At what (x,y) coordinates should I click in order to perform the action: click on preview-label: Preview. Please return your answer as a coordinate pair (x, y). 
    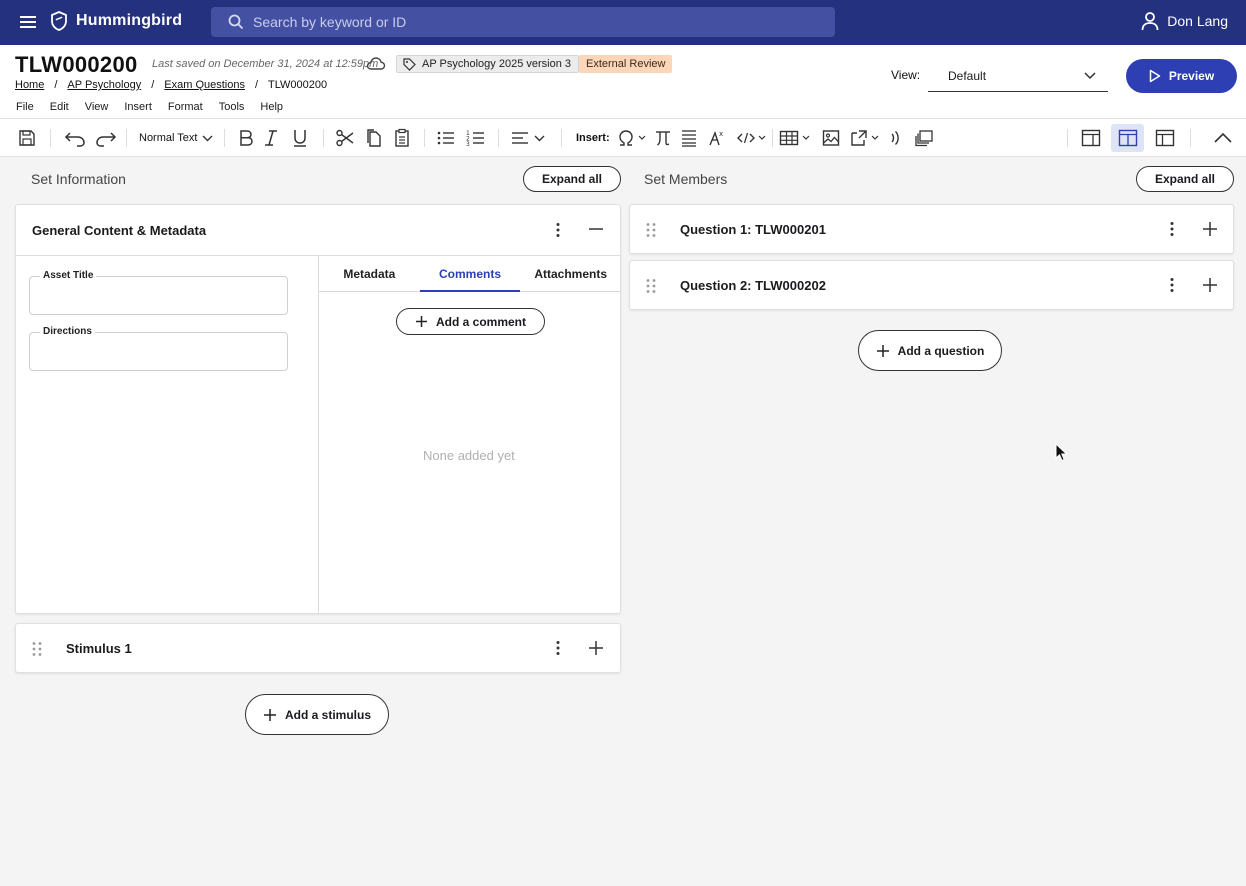
    Looking at the image, I should click on (1191, 76).